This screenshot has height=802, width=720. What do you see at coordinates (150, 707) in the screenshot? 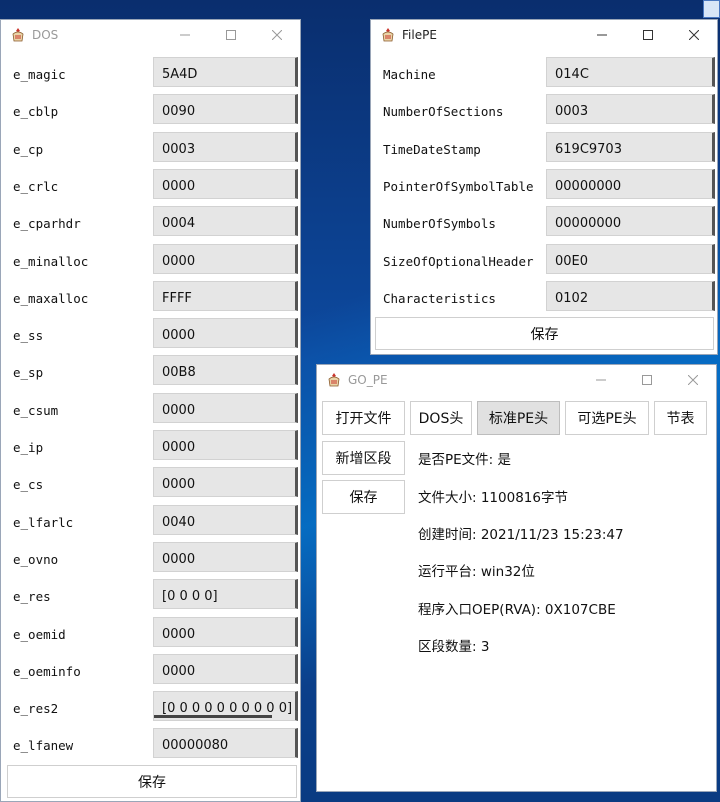
I see `field-row: e_res2 [0 0 0 0 0 0 0 0 0 0]` at bounding box center [150, 707].